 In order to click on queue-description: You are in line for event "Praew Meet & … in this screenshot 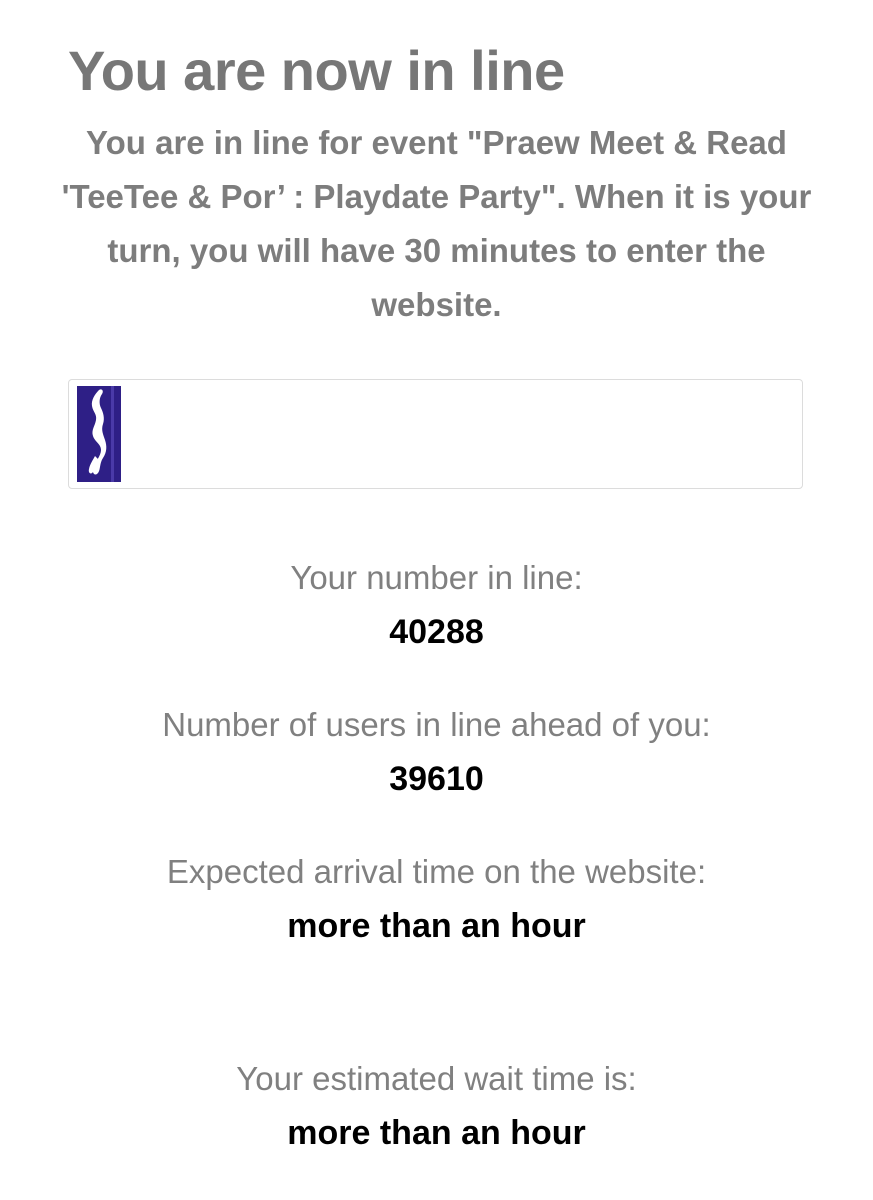, I will do `click(436, 223)`.